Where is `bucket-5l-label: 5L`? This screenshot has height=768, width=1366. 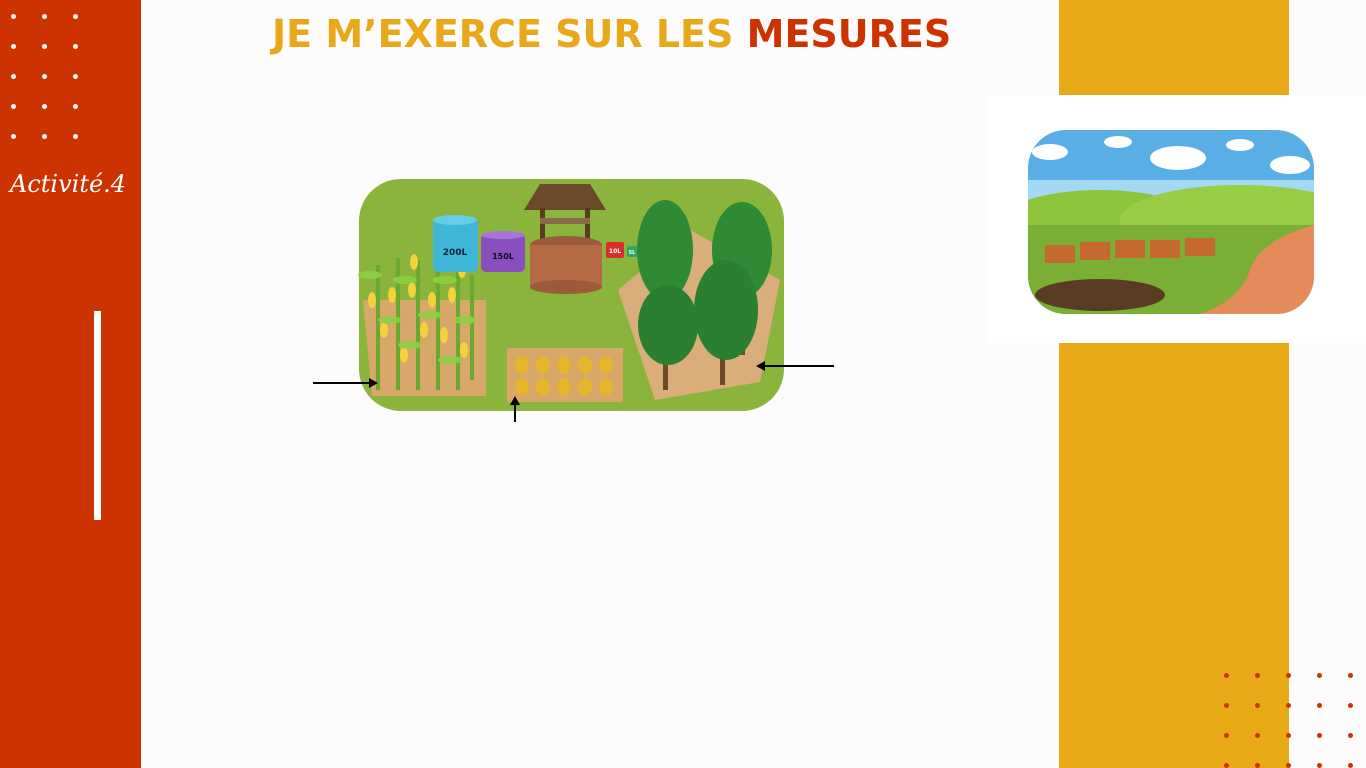 bucket-5l-label: 5L is located at coordinates (632, 253).